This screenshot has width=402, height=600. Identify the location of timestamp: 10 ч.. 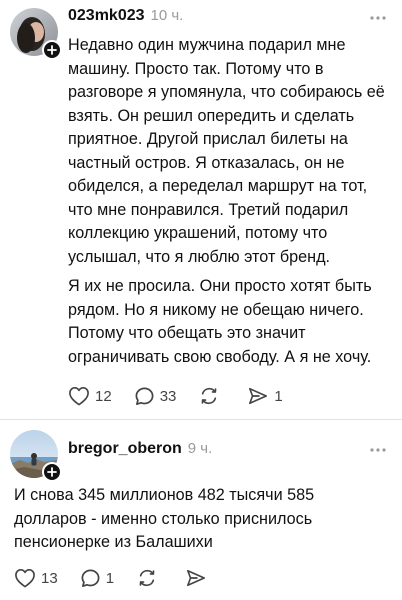
(167, 15).